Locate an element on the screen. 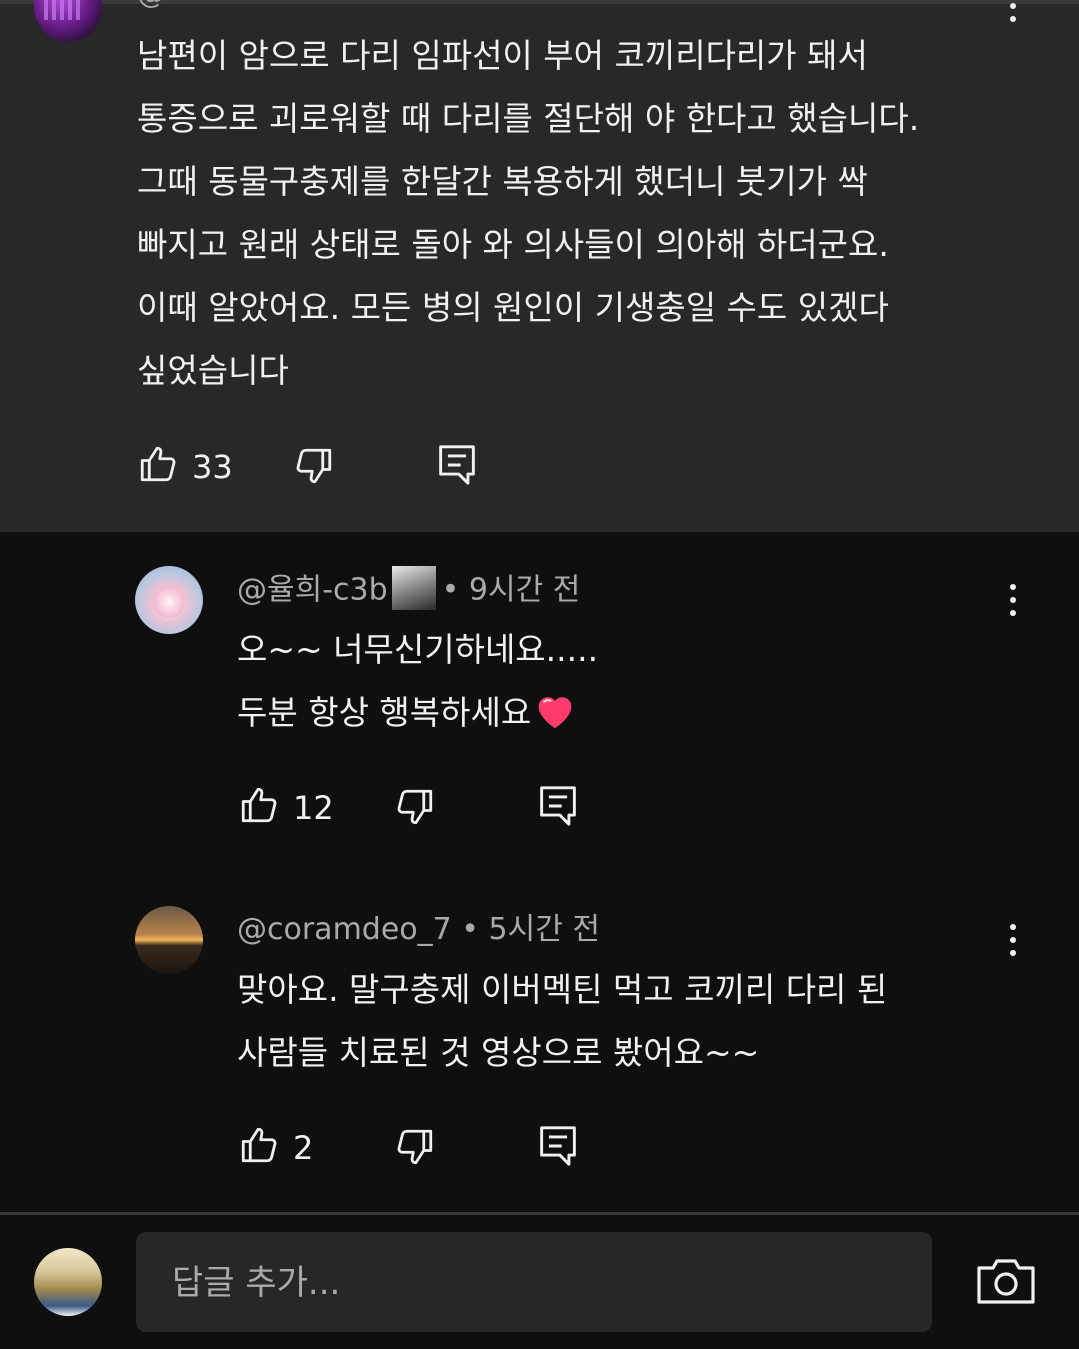 This screenshot has height=1349, width=1079. composer-divider is located at coordinates (539, 1213).